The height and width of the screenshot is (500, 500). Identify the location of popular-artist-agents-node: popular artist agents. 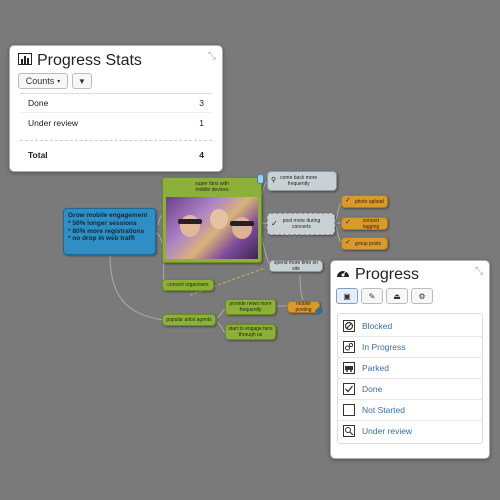
(189, 320).